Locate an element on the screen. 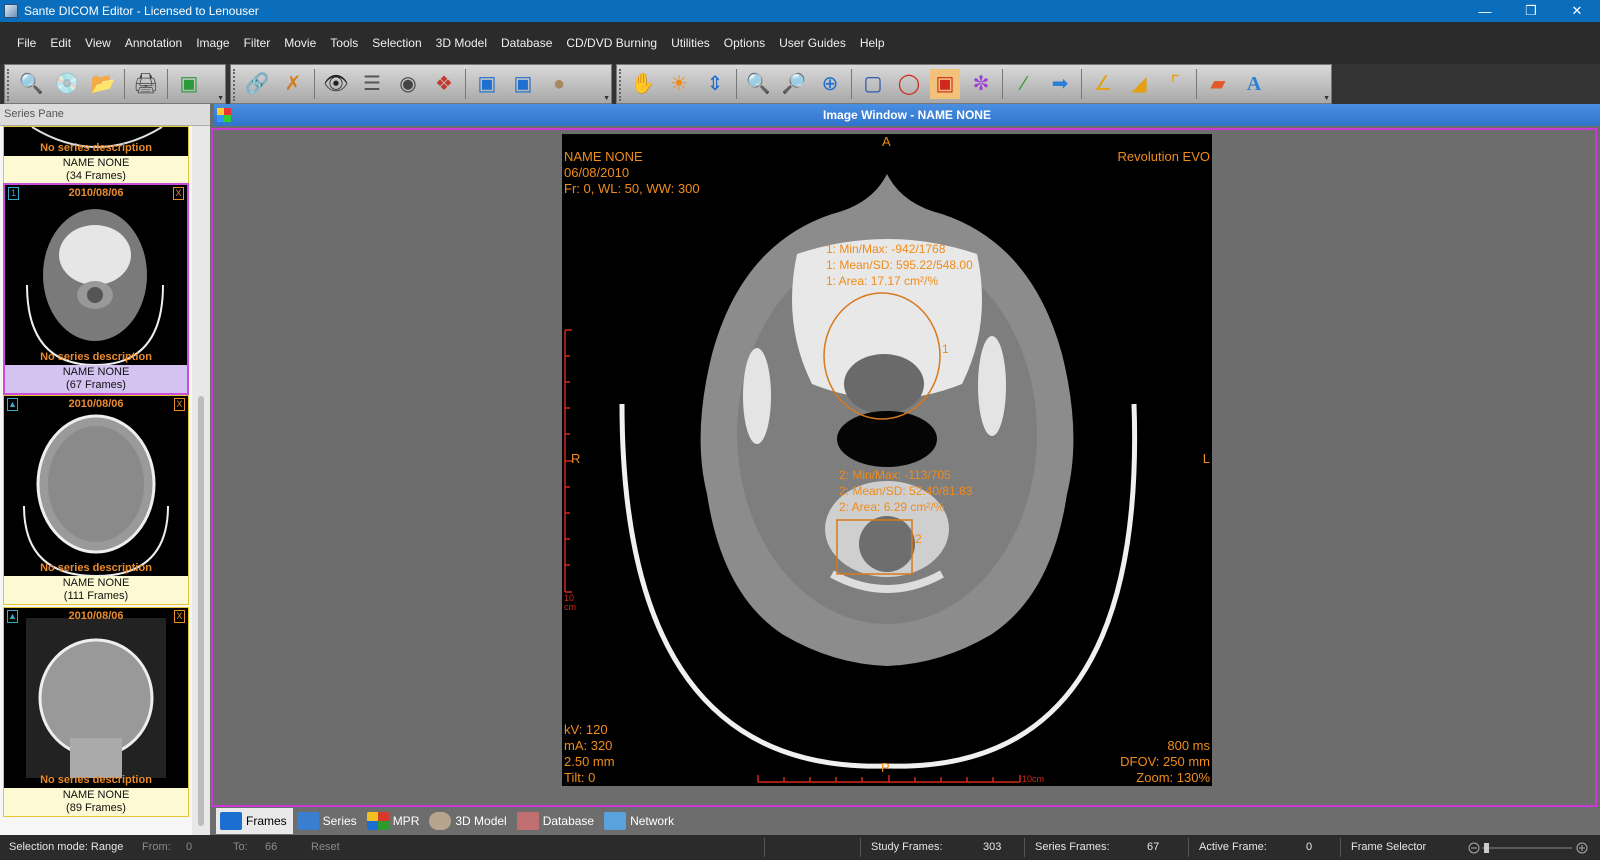 The image size is (1600, 860). eye-icon: 👁 is located at coordinates (336, 84).